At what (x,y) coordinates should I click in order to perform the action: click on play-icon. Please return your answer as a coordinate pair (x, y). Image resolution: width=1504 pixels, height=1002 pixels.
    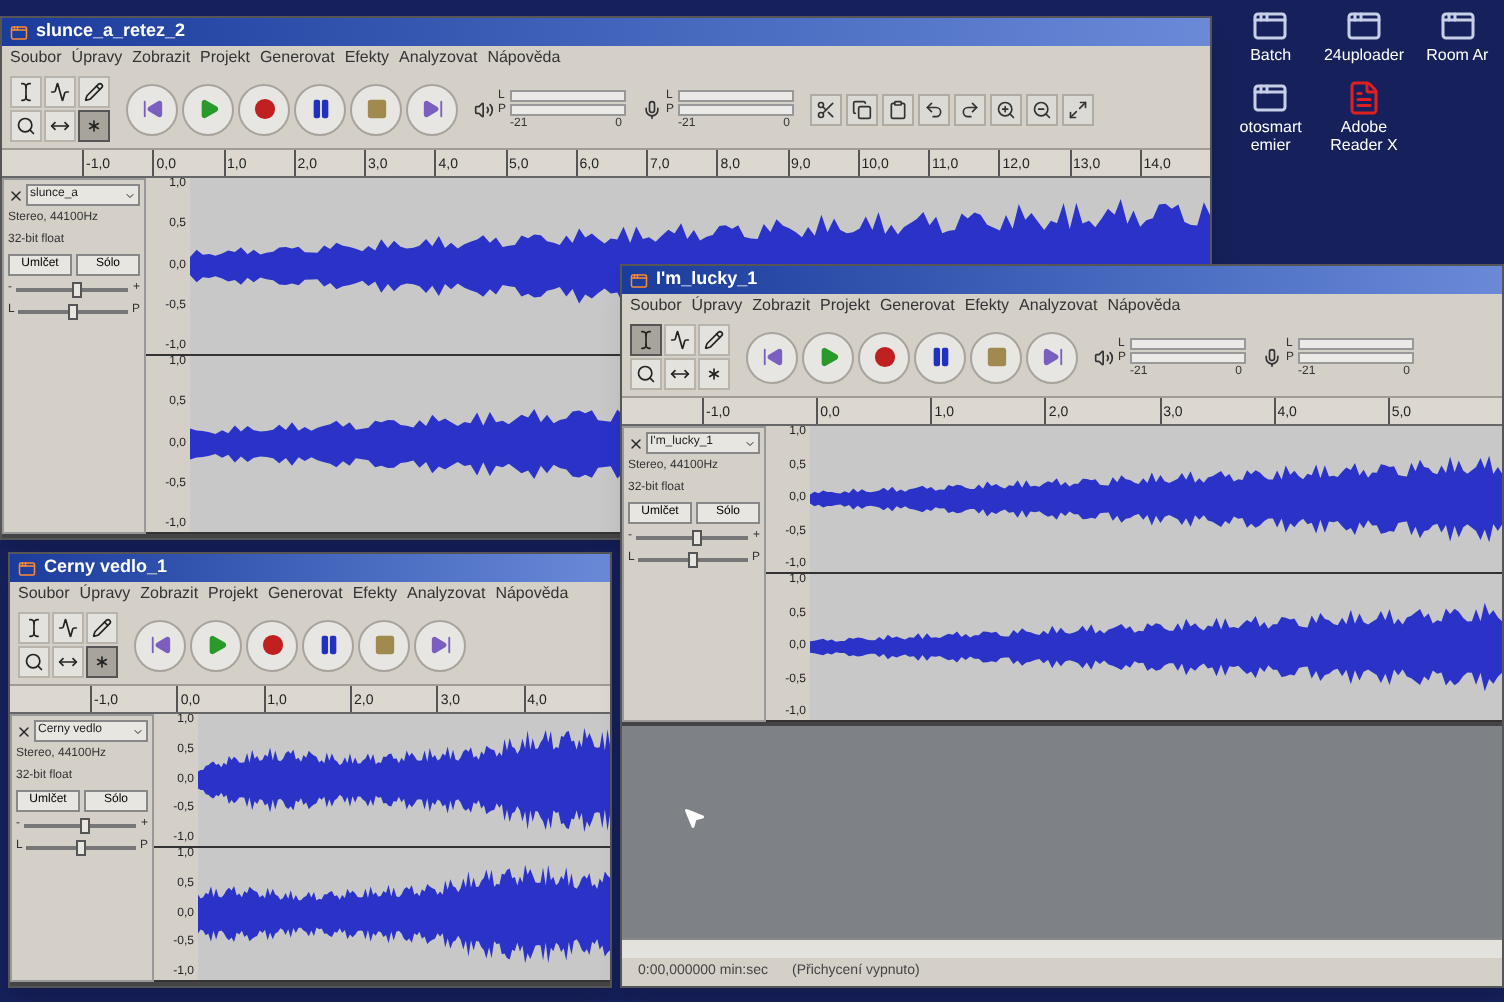
    Looking at the image, I should click on (828, 357).